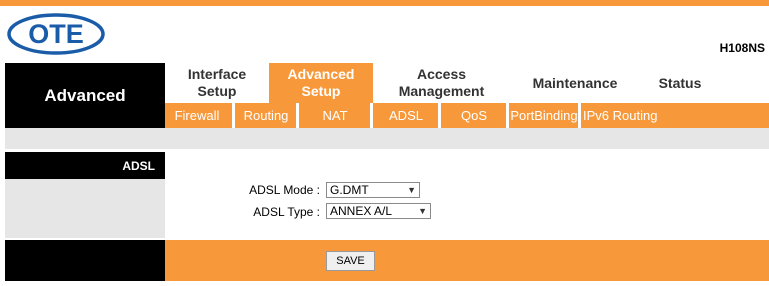 Image resolution: width=769 pixels, height=286 pixels. What do you see at coordinates (286, 212) in the screenshot?
I see `adsl-type-label: ADSL Type :` at bounding box center [286, 212].